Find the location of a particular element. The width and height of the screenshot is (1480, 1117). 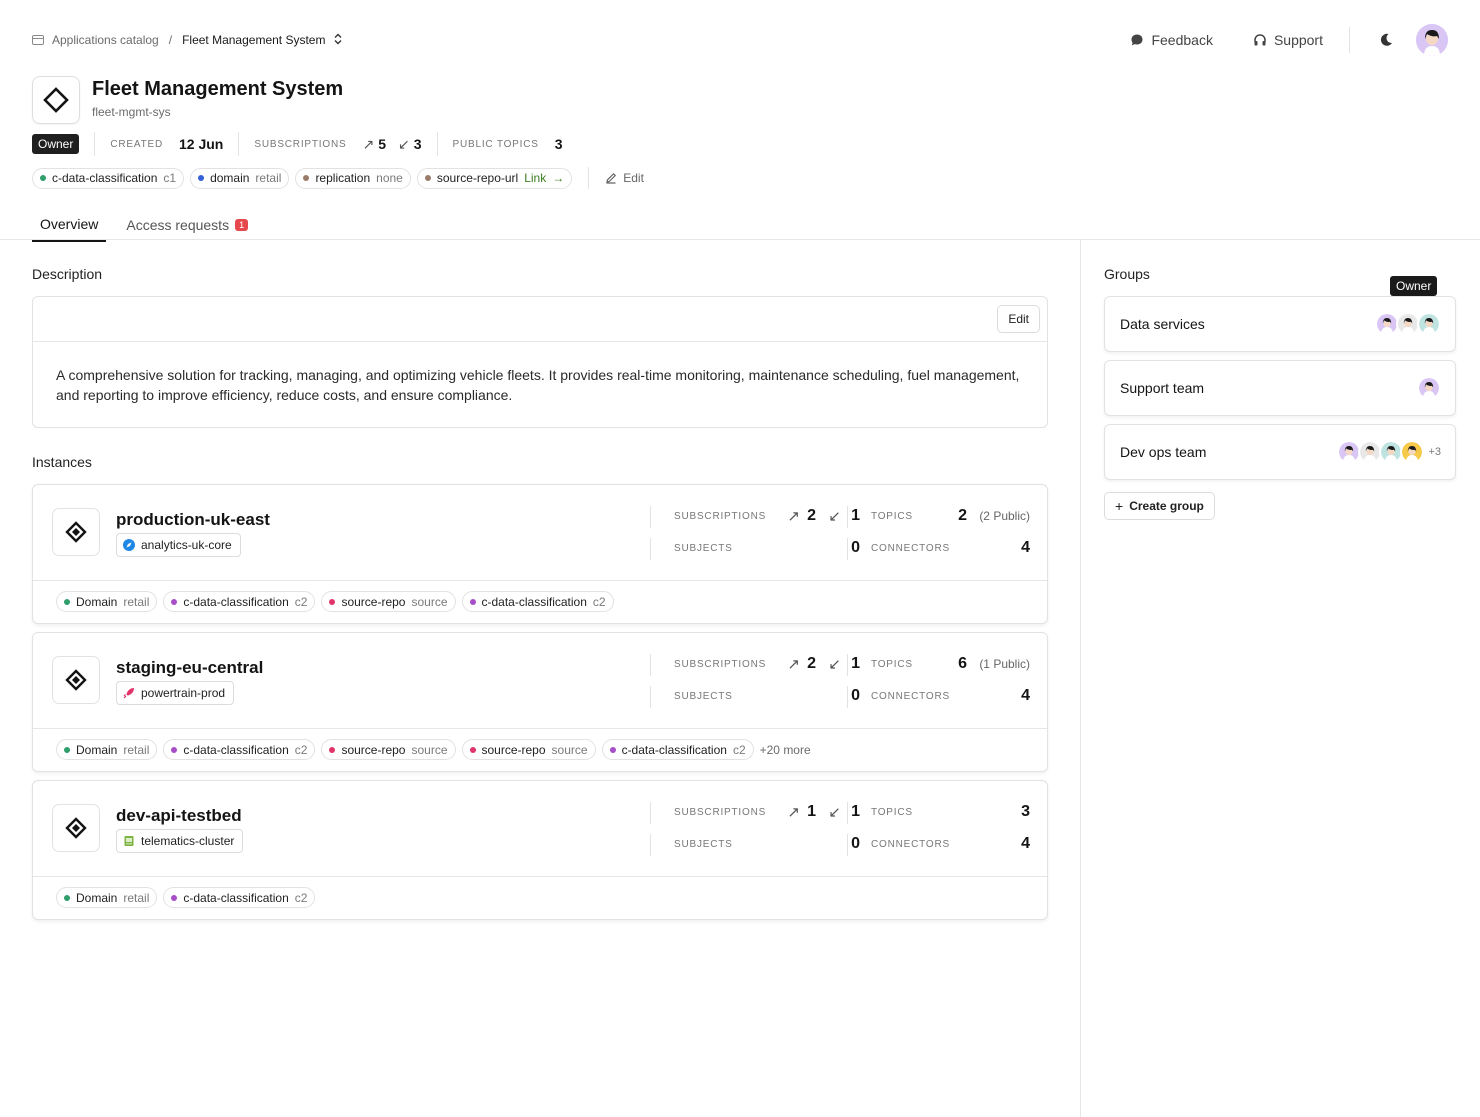

connectors-label: CONNECTORS is located at coordinates (910, 696).